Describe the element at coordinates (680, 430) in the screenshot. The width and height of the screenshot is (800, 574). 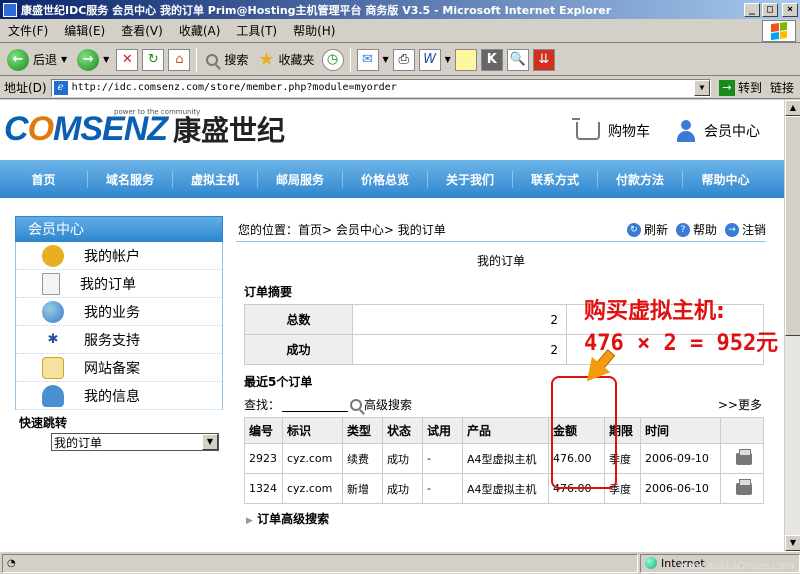
I see `col-date: 时间` at that location.